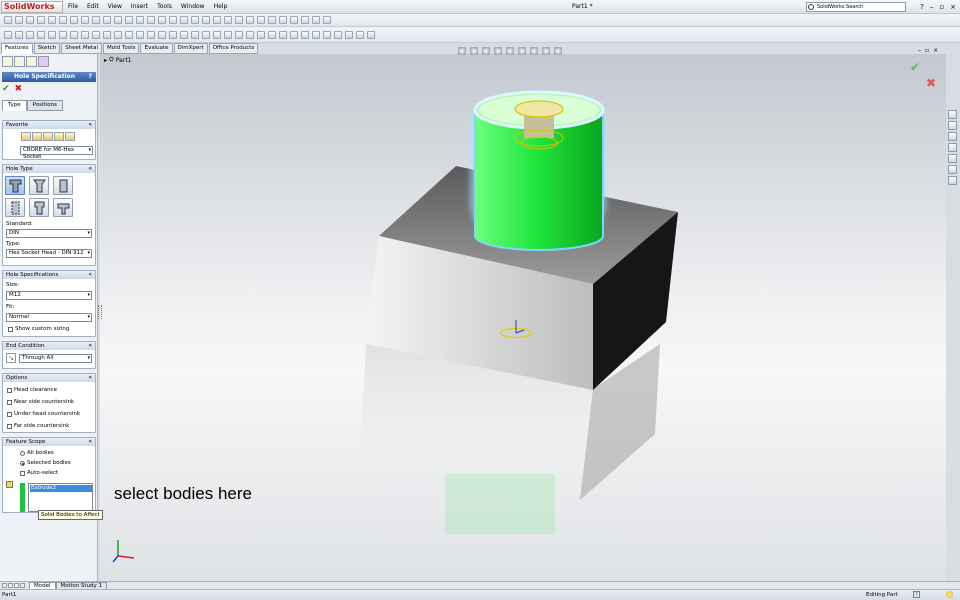 This screenshot has width=960, height=600. What do you see at coordinates (49, 125) in the screenshot?
I see `group-header: Favorite «` at bounding box center [49, 125].